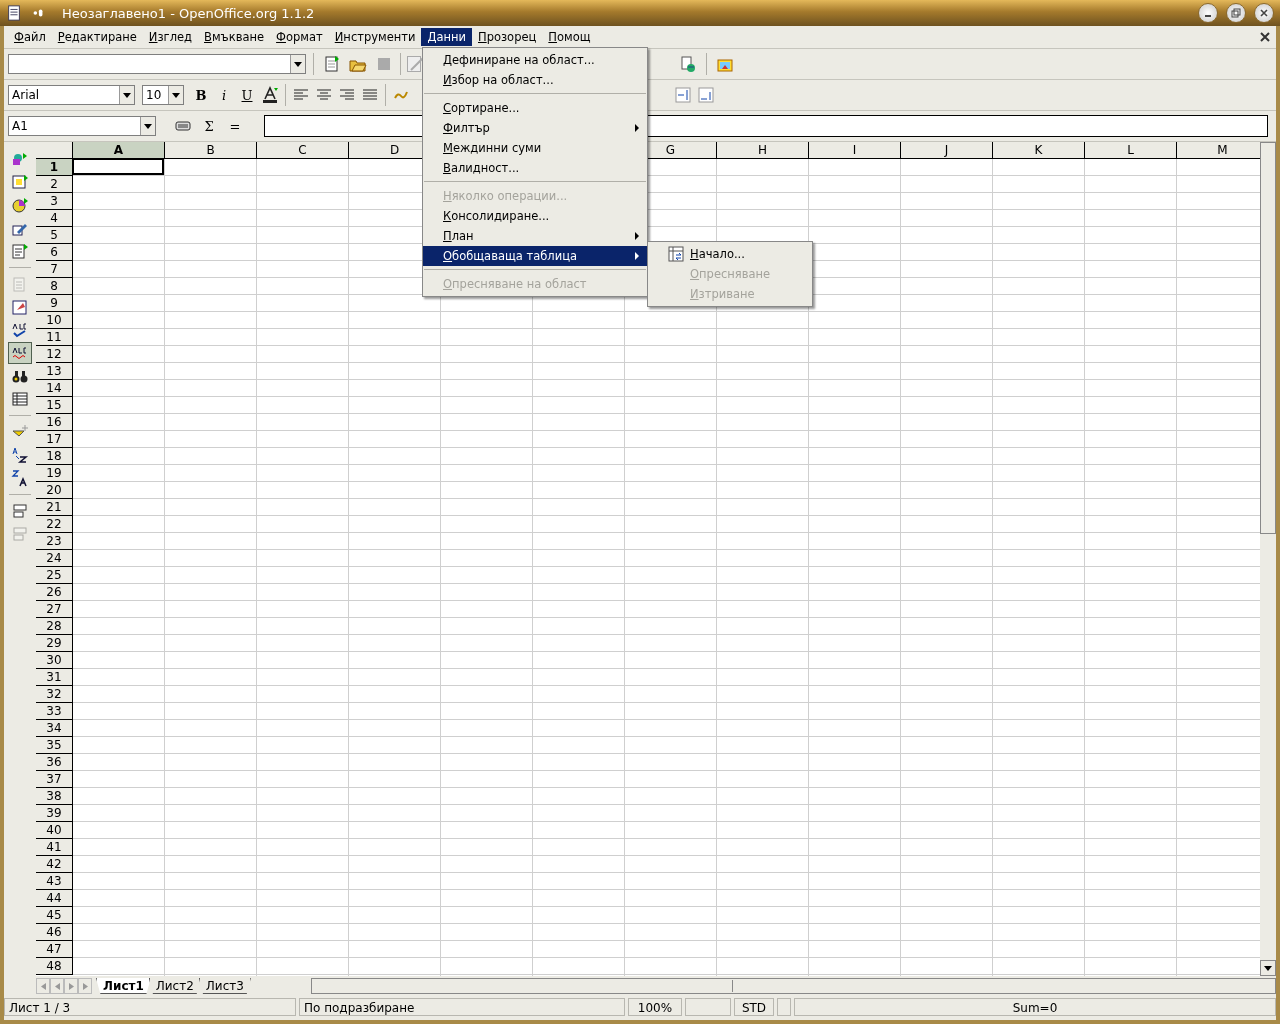 The height and width of the screenshot is (1024, 1280). What do you see at coordinates (1039, 150) in the screenshot?
I see `column-header: K` at bounding box center [1039, 150].